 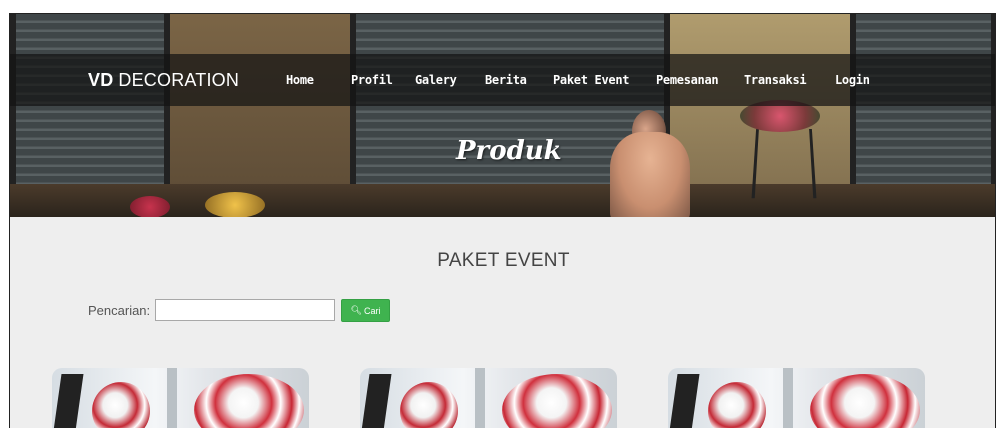 I want to click on nav-transaksi: Transaksi, so click(x=775, y=80).